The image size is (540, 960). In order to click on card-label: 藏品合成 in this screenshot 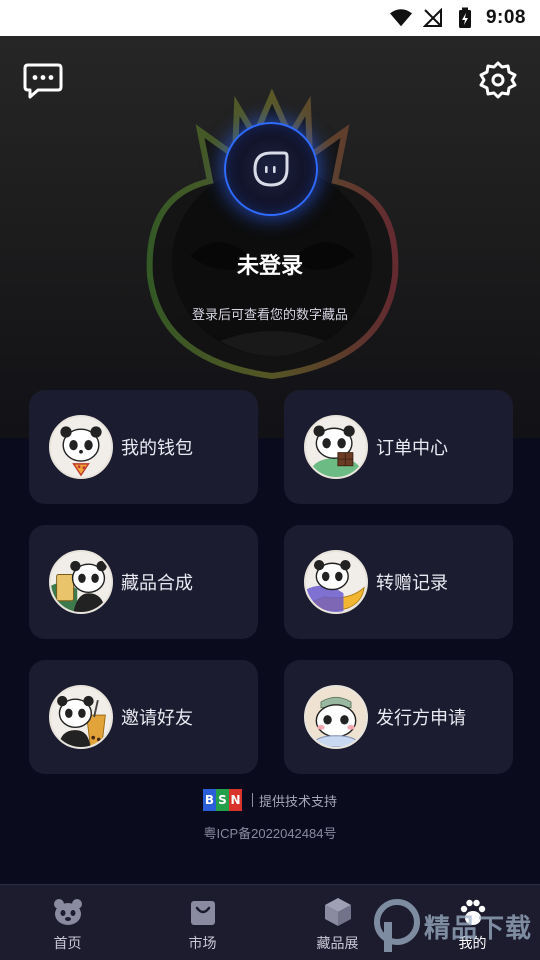, I will do `click(157, 583)`.